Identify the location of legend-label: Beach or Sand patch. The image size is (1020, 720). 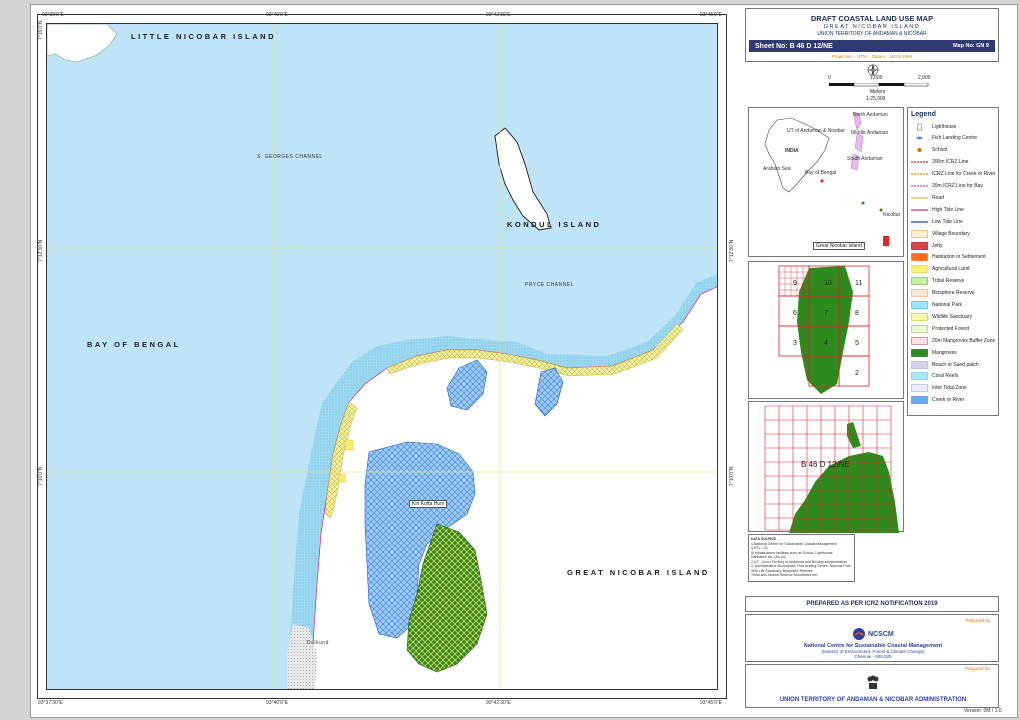
(955, 364).